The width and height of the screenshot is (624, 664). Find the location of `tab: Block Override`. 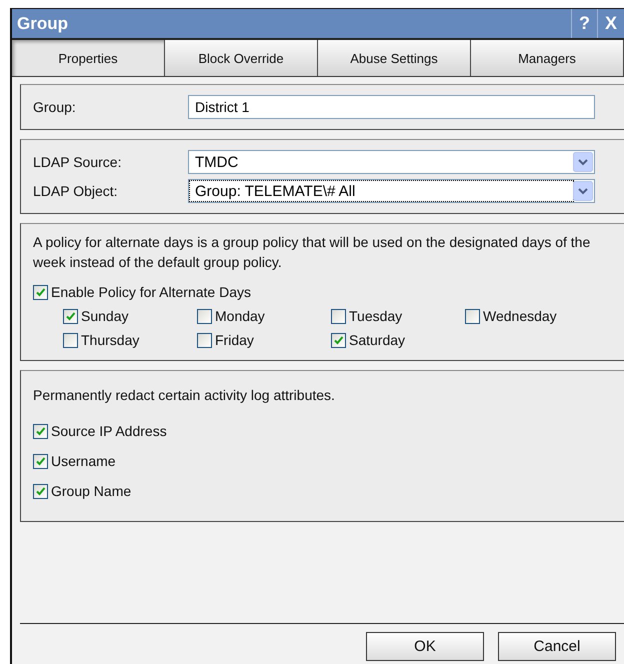

tab: Block Override is located at coordinates (241, 58).